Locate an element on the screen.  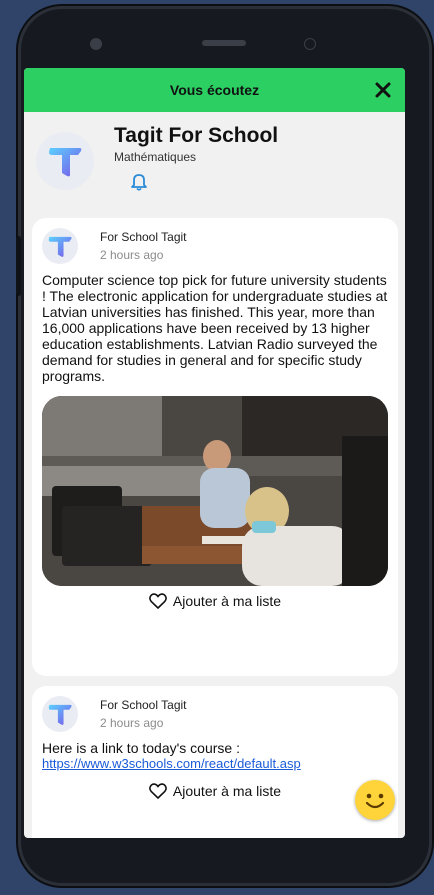
notification-bell-button is located at coordinates (139, 181).